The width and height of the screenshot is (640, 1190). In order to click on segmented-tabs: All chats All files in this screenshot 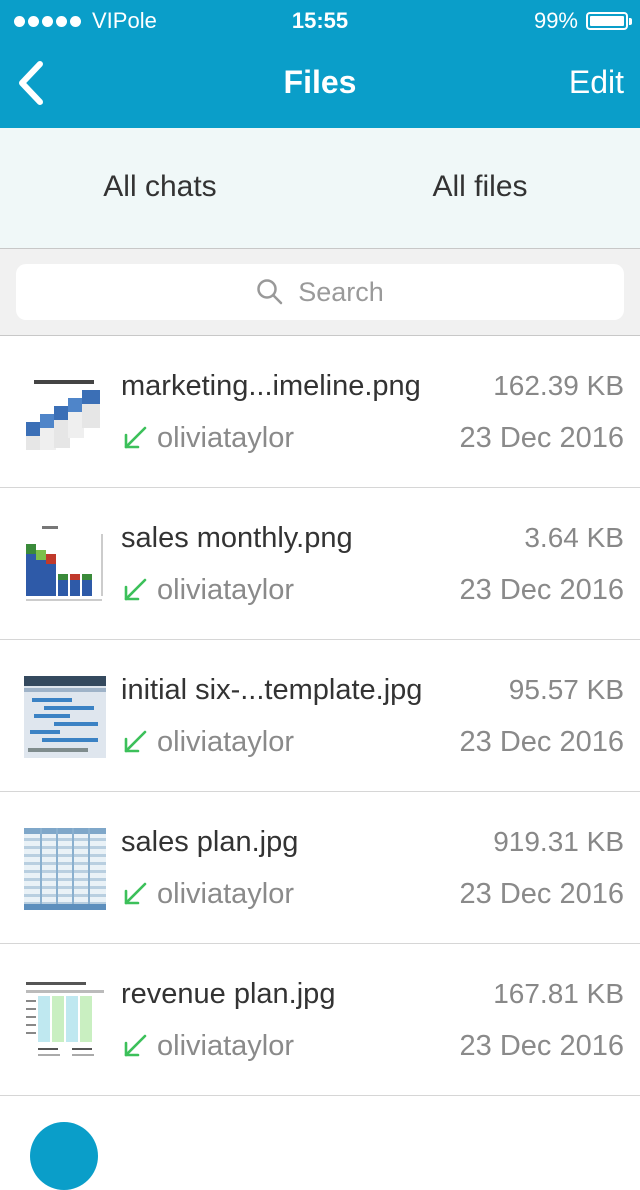, I will do `click(320, 188)`.